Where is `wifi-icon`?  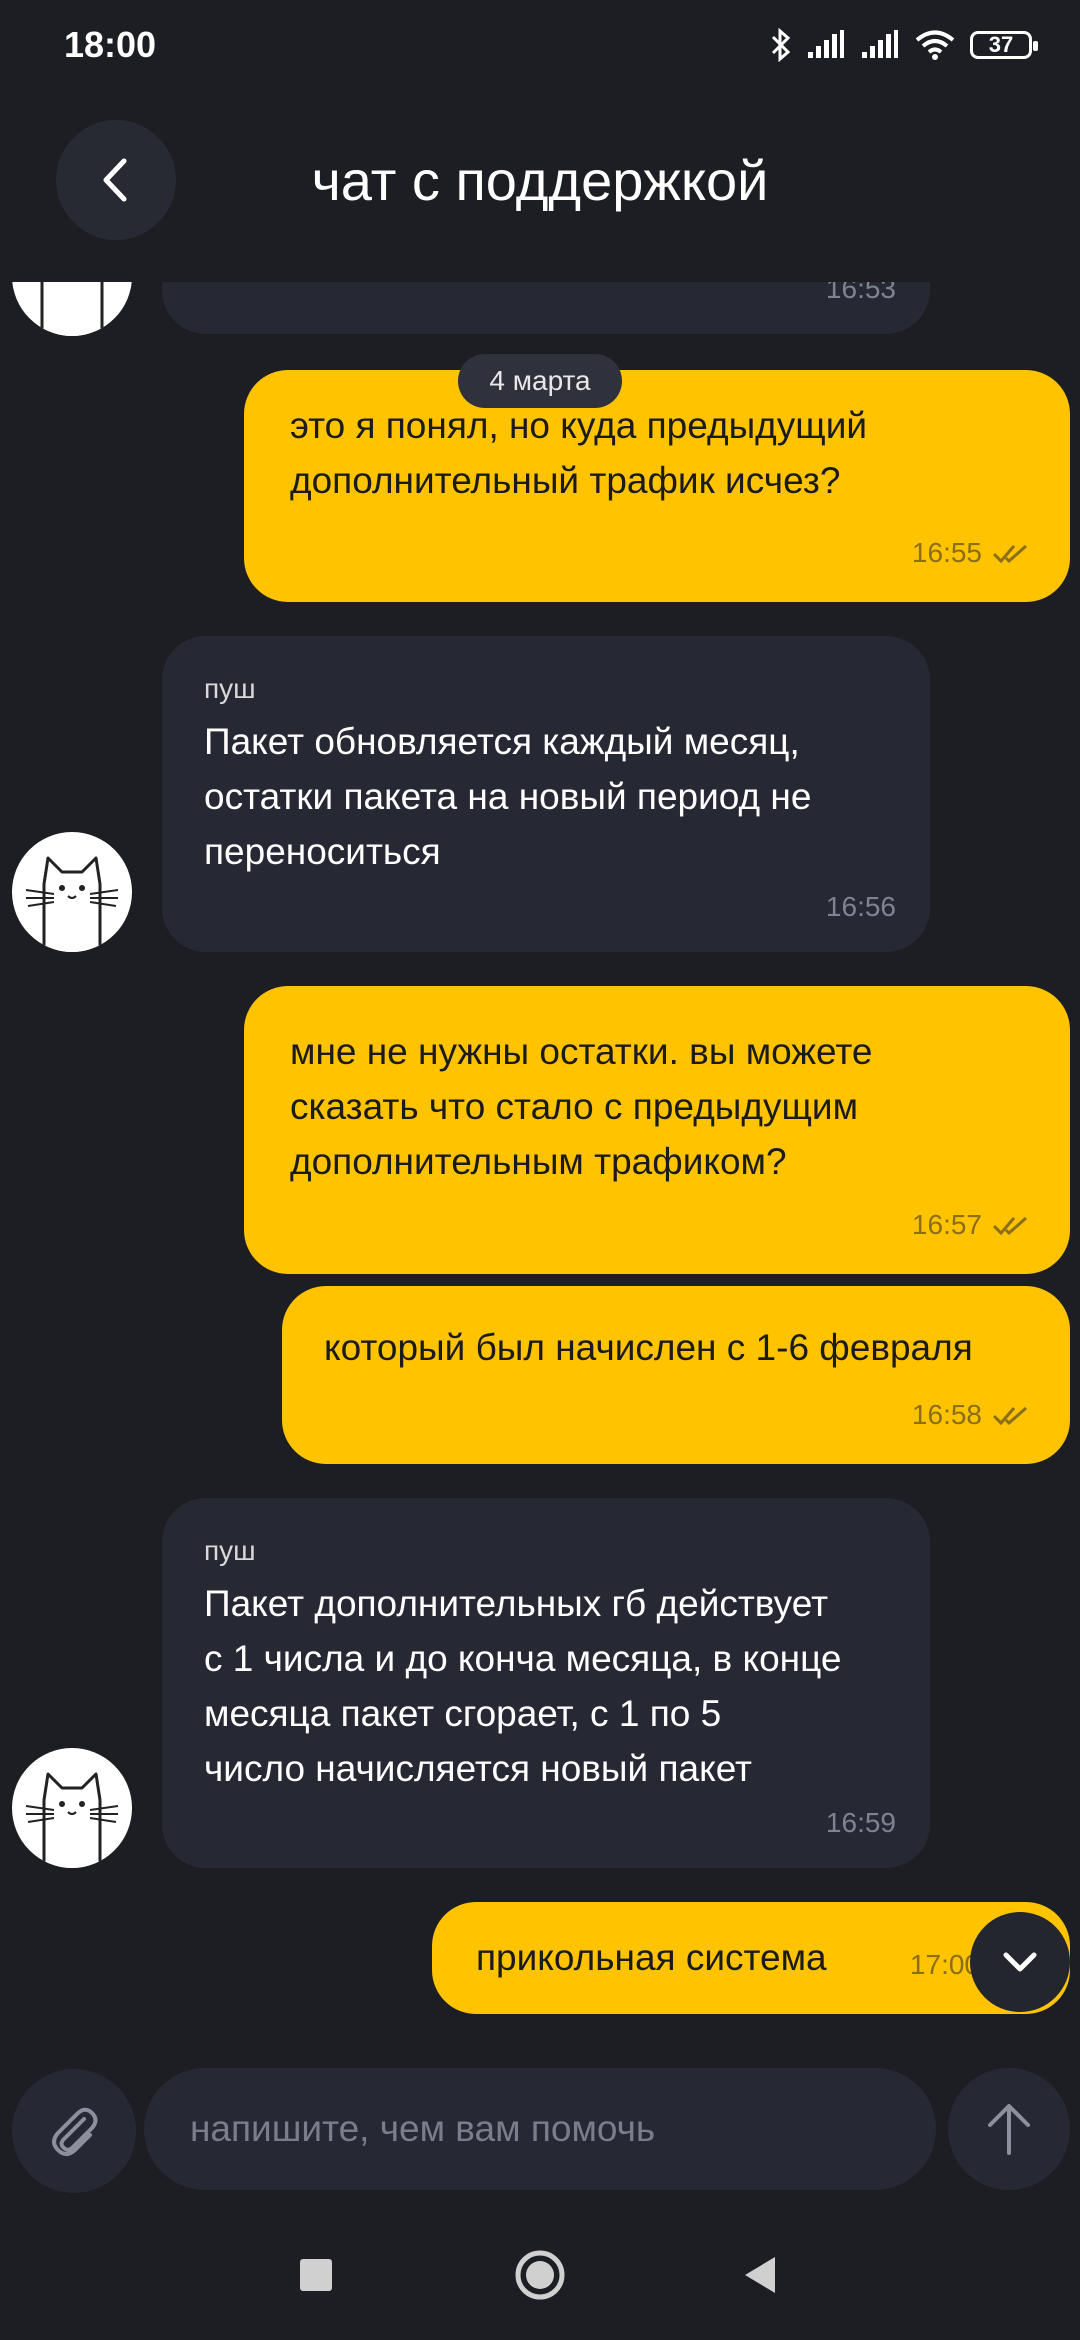
wifi-icon is located at coordinates (935, 45).